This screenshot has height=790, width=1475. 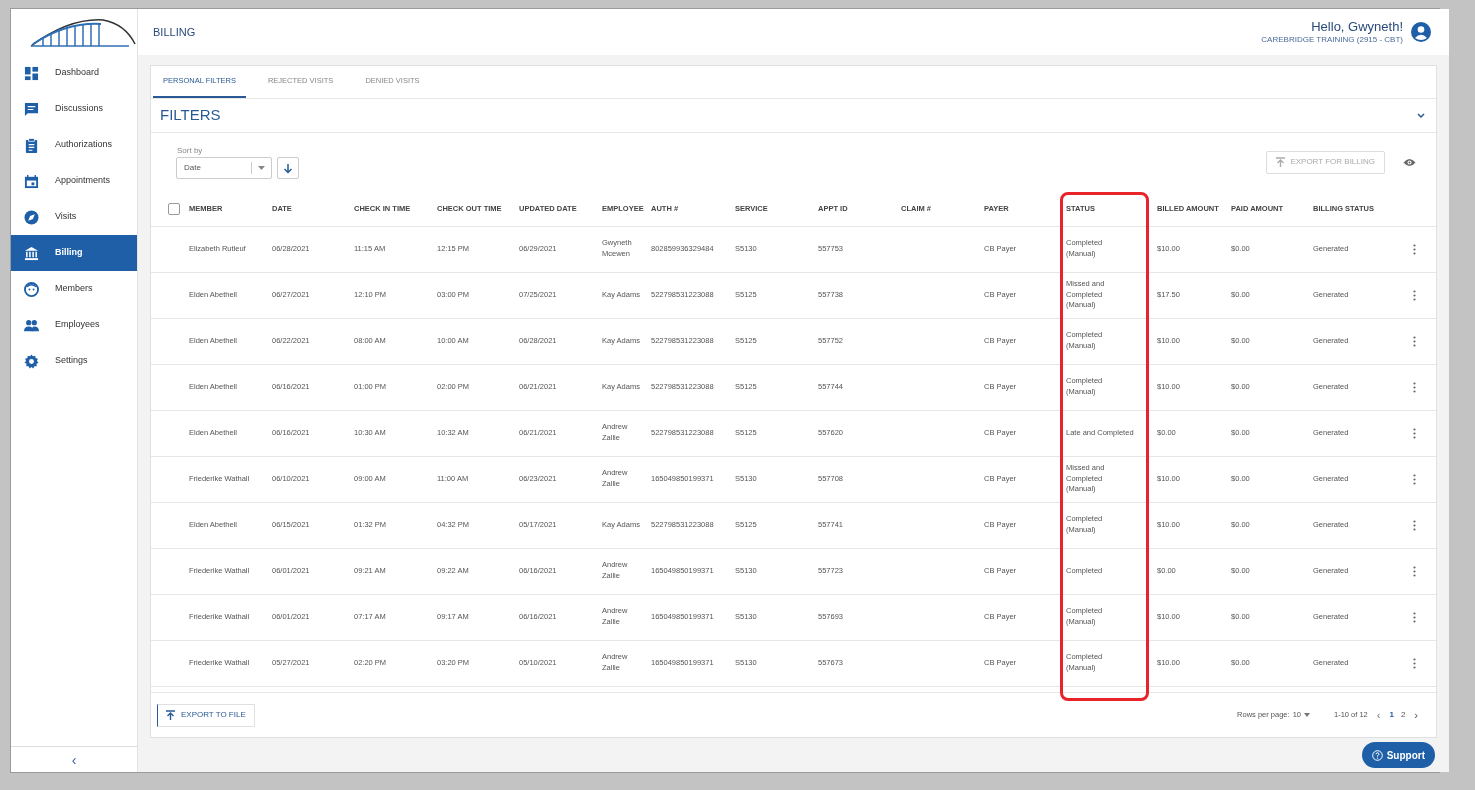 What do you see at coordinates (224, 168) in the screenshot?
I see `sort-dropdown: Date` at bounding box center [224, 168].